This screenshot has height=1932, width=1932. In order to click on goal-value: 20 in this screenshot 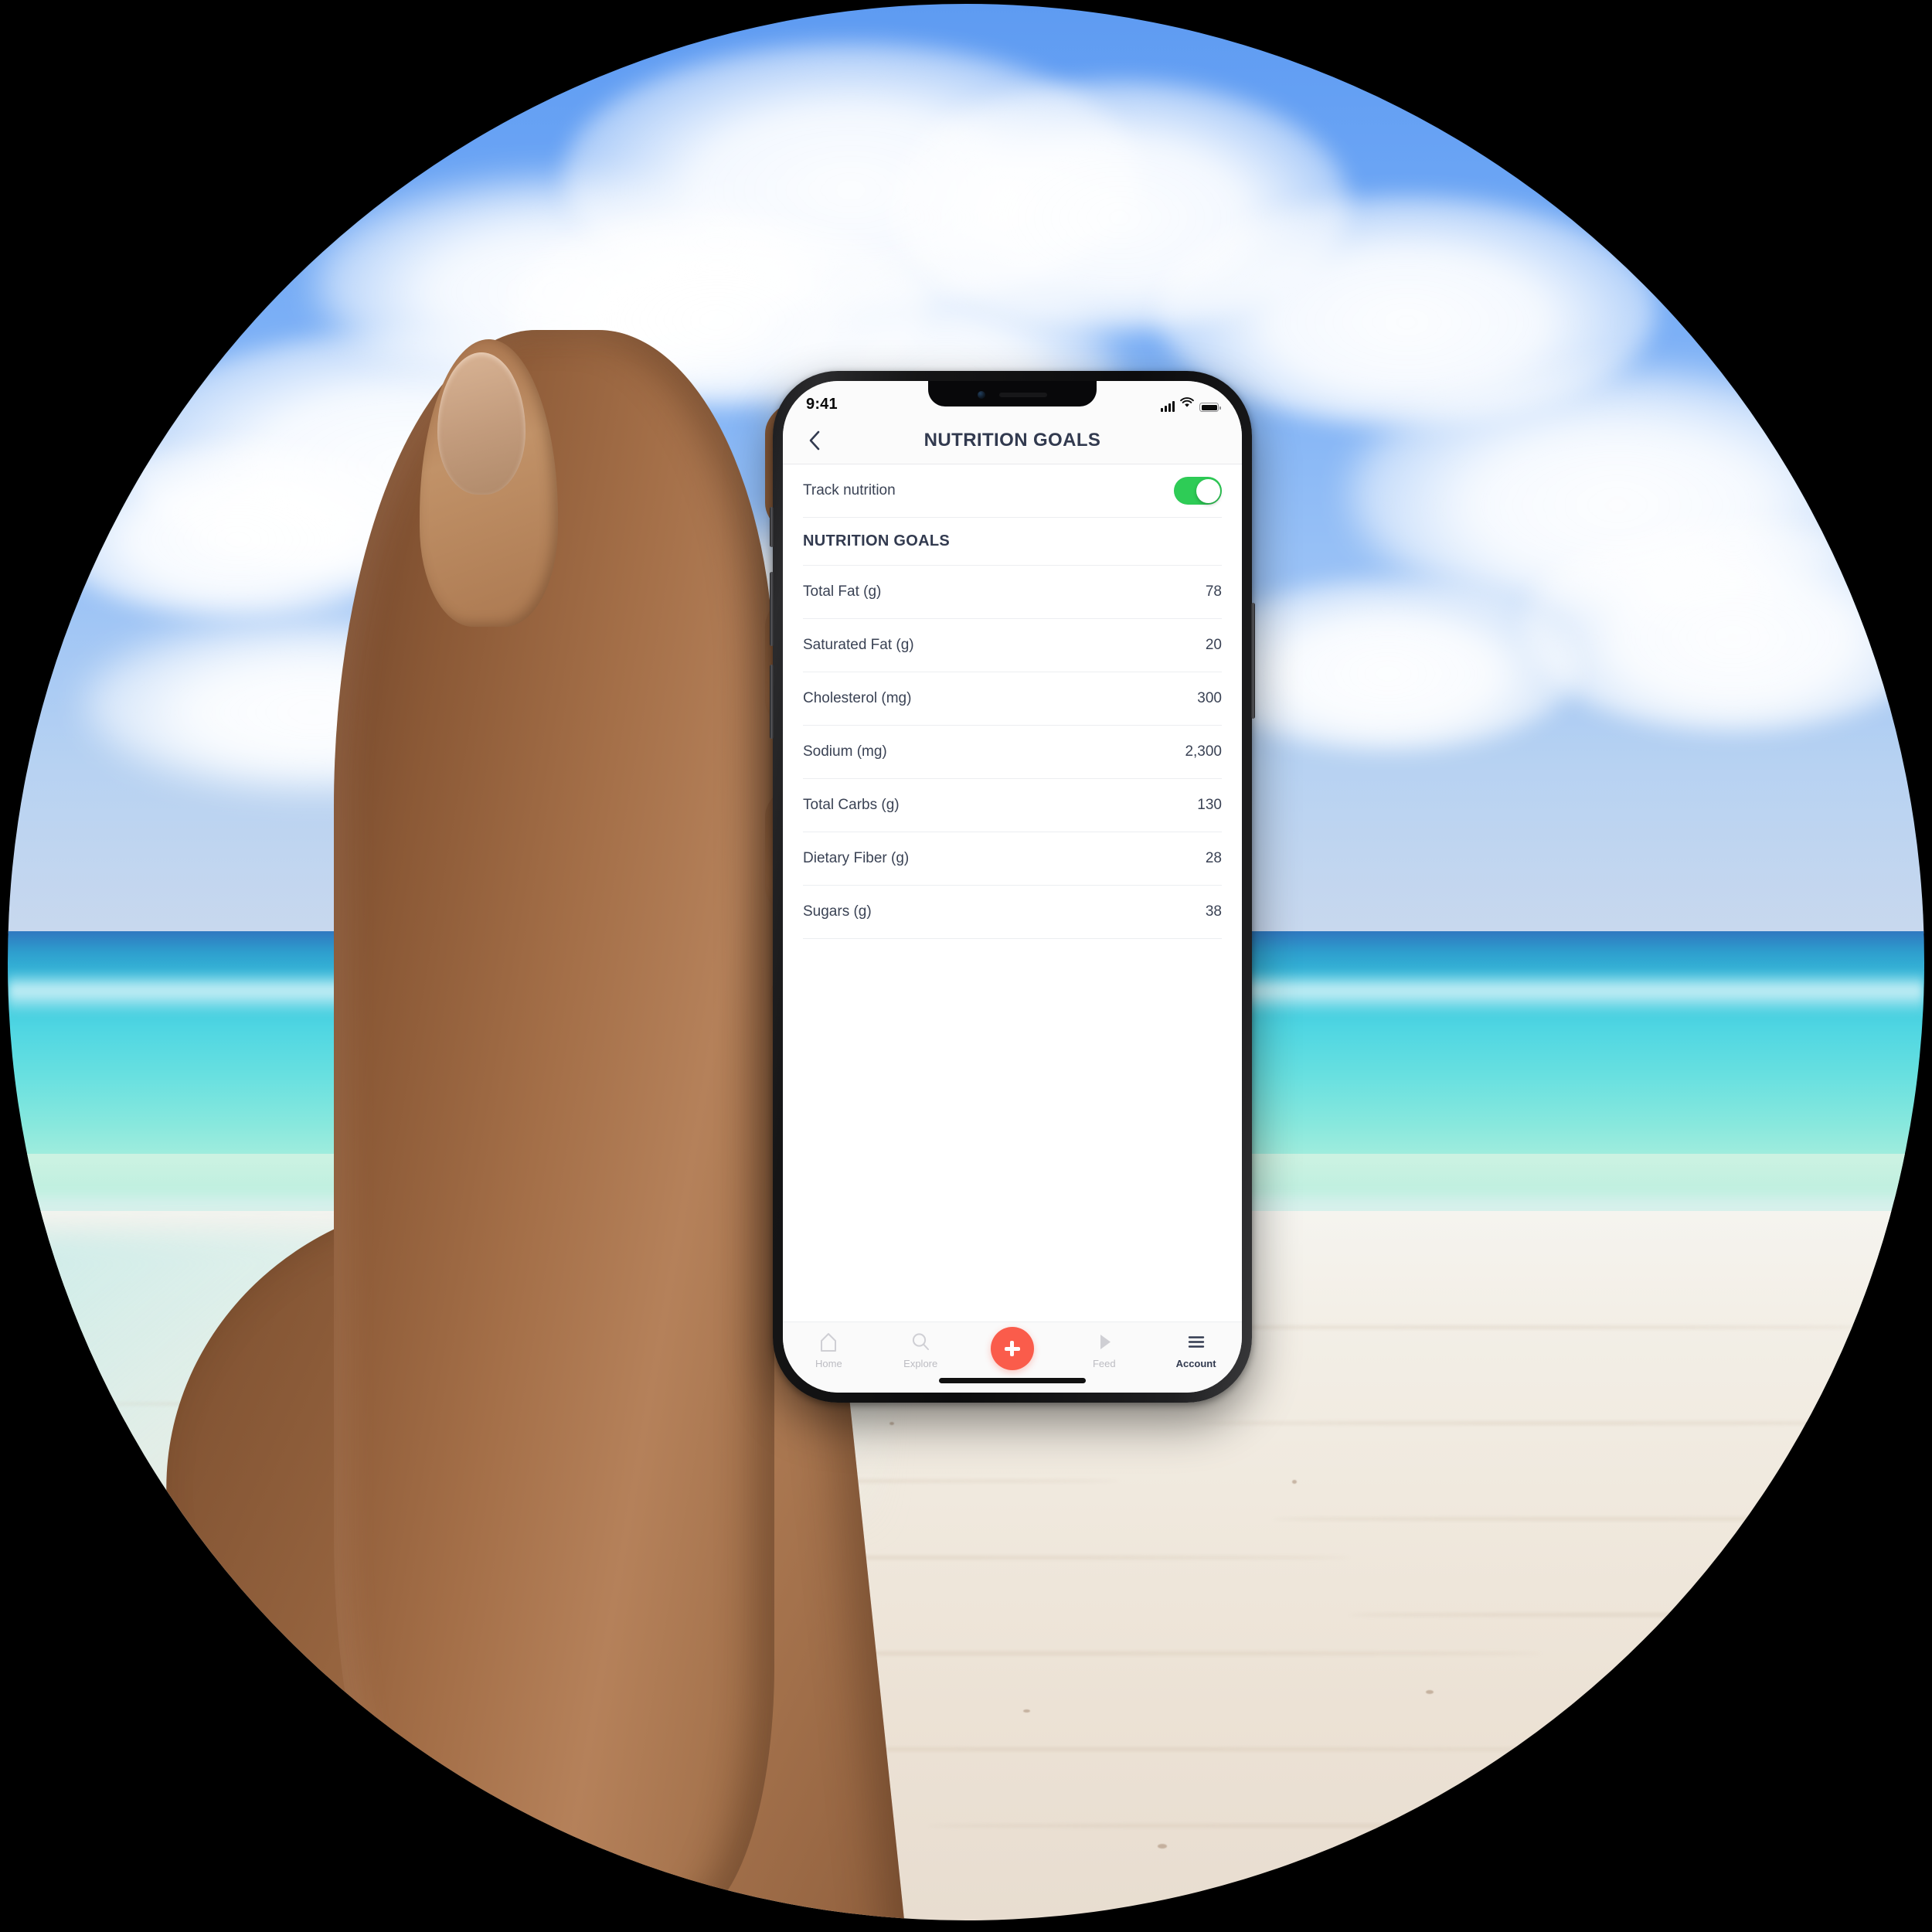, I will do `click(1213, 645)`.